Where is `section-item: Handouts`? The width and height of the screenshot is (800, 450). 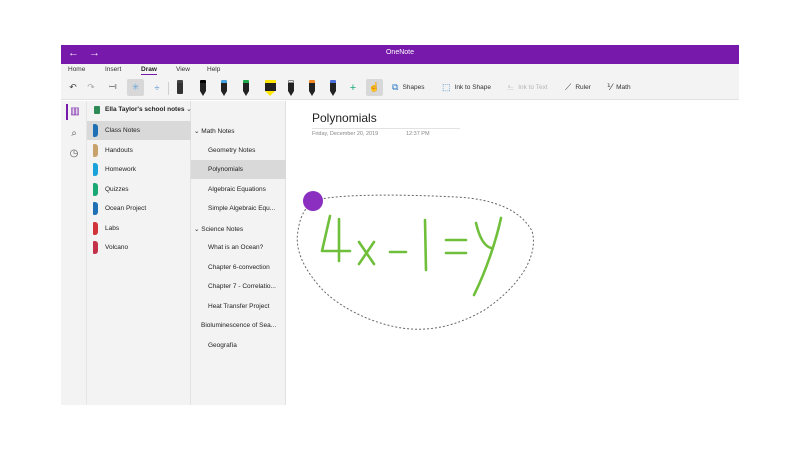 section-item: Handouts is located at coordinates (139, 150).